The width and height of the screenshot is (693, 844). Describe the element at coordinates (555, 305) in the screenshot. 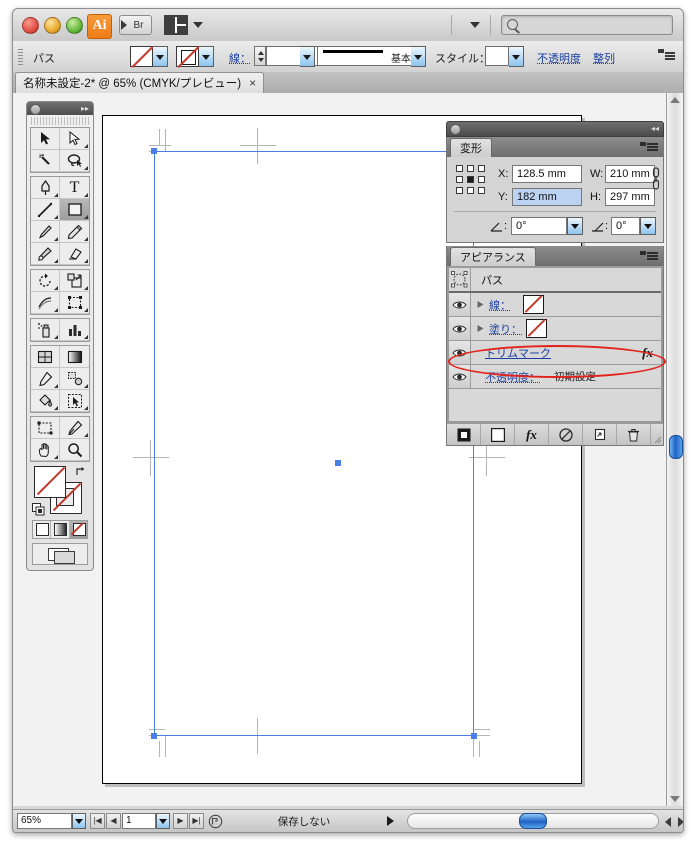

I see `appearance-stroke-row: 線：` at that location.